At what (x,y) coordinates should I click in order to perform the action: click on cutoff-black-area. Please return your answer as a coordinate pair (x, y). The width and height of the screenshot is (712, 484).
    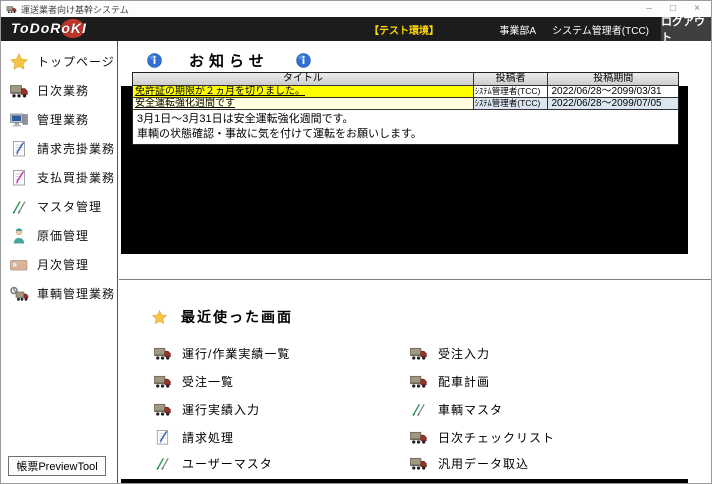
    Looking at the image, I should click on (404, 481).